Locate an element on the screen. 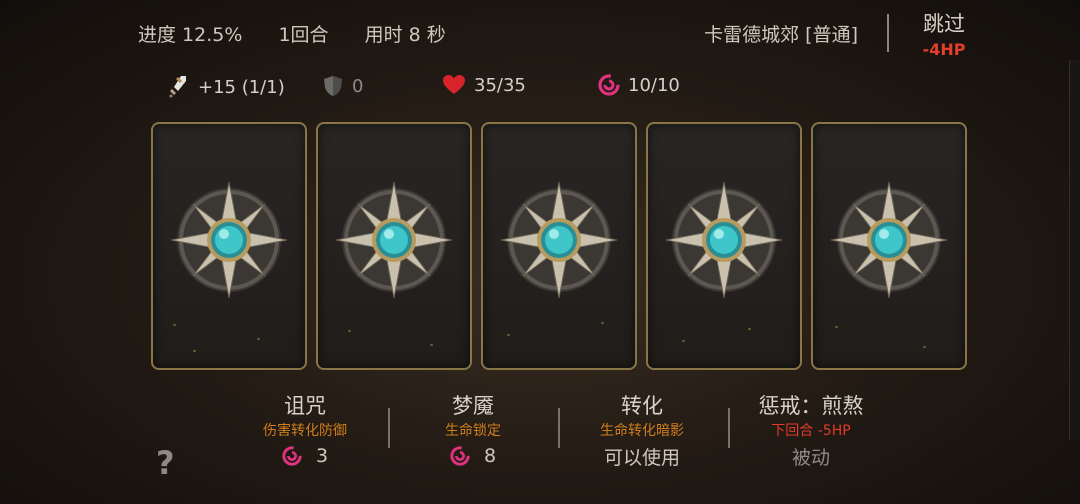  run-info: 进度 12.5% 1回合 用时 8 秒 is located at coordinates (307, 33).